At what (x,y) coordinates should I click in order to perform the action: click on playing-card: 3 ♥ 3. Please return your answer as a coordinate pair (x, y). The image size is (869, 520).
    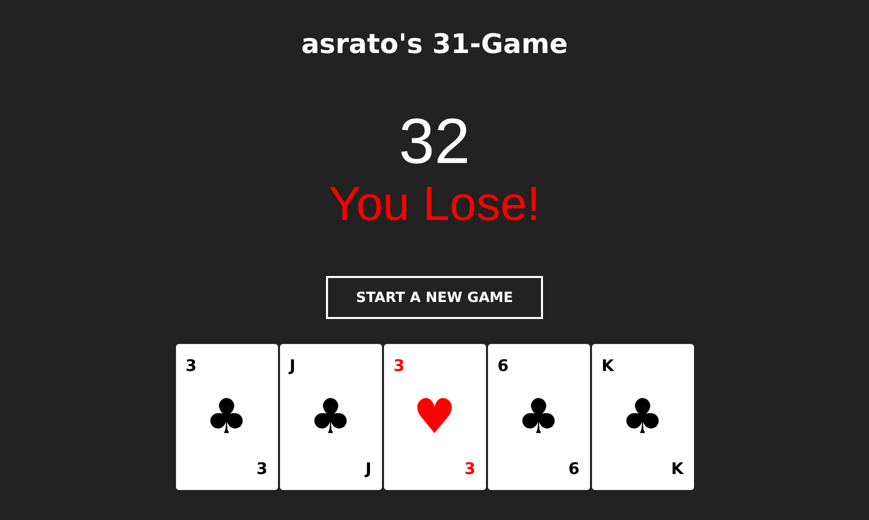
    Looking at the image, I should click on (435, 417).